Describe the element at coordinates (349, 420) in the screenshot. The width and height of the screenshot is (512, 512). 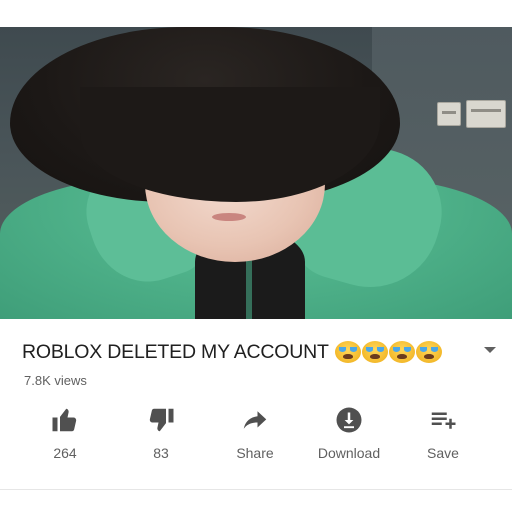
I see `download-icon` at that location.